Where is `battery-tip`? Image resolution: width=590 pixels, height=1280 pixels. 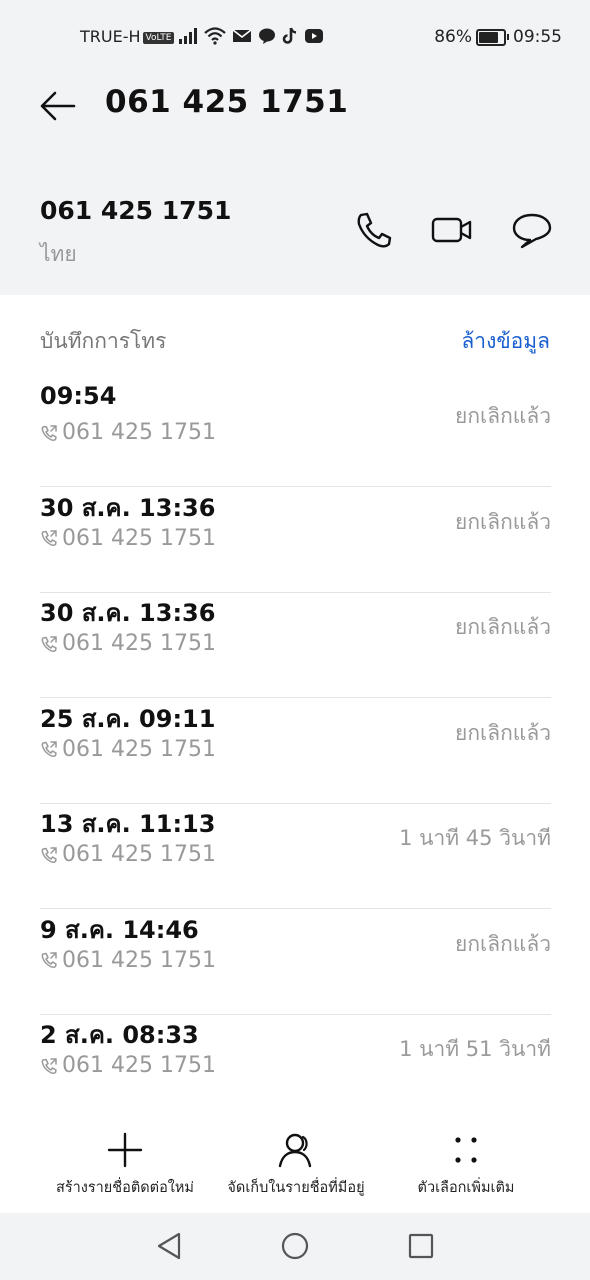
battery-tip is located at coordinates (508, 37).